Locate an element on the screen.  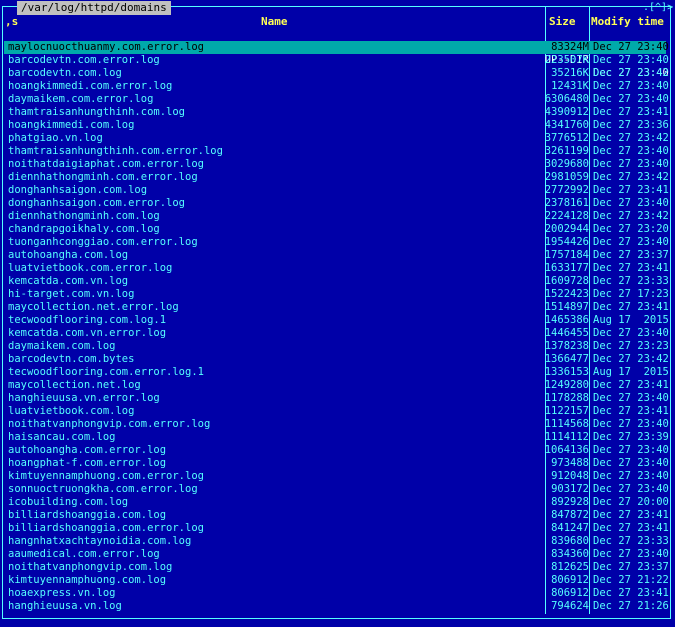
file-size: 1249280 is located at coordinates (566, 385).